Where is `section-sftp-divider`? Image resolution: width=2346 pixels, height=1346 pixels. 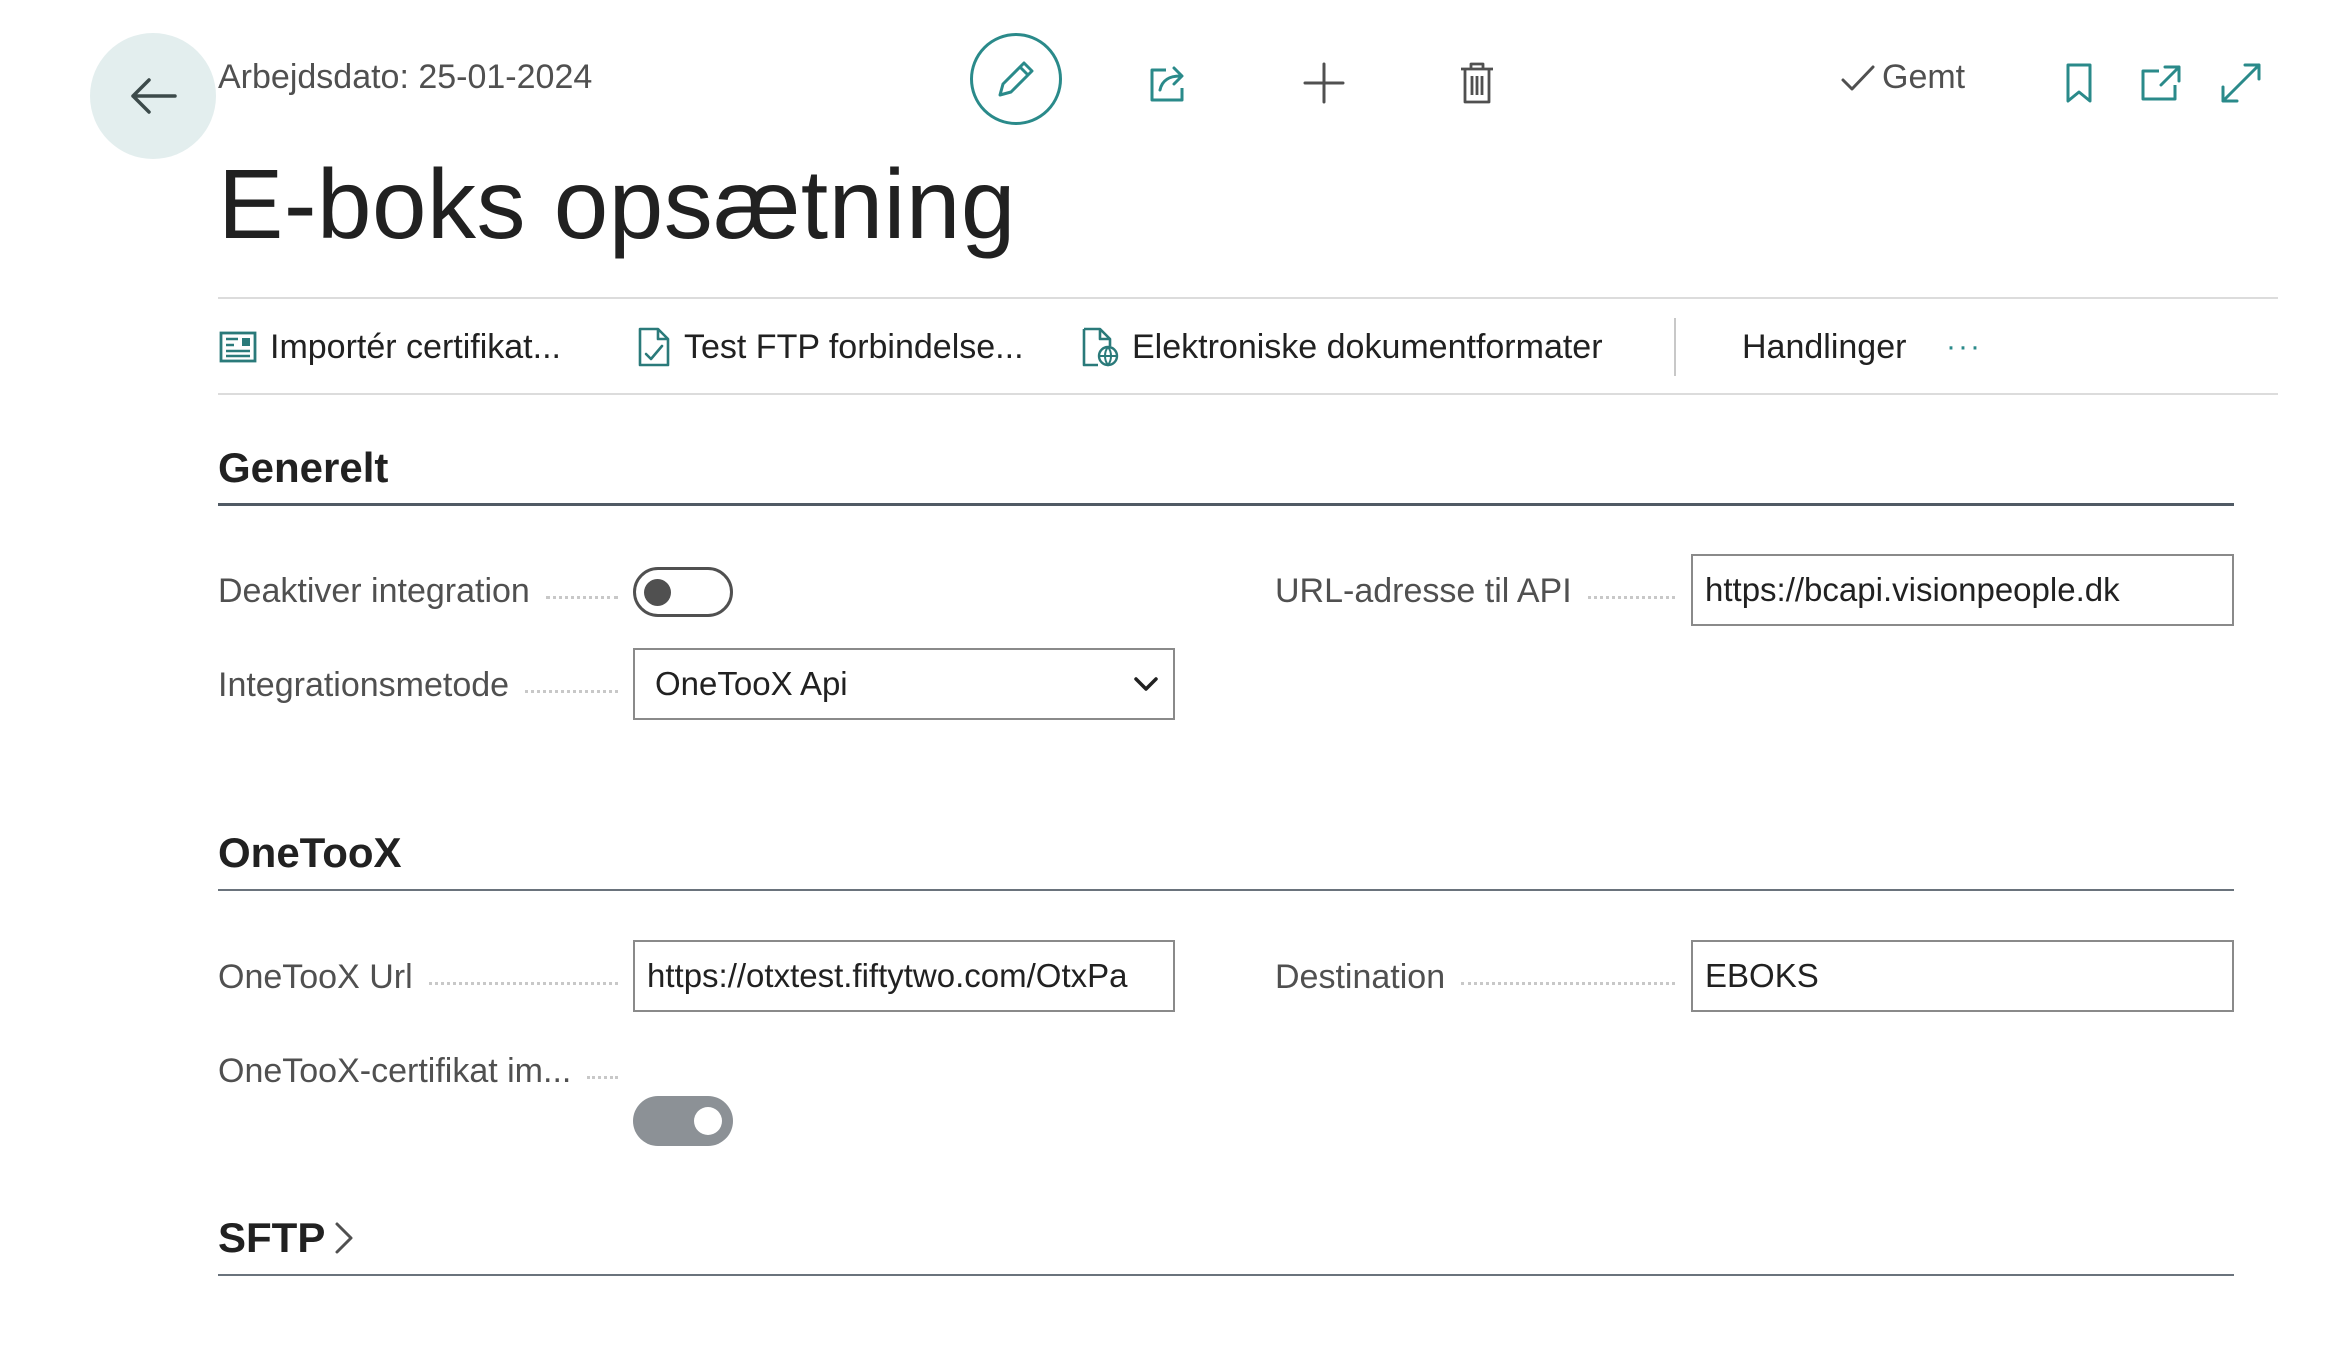 section-sftp-divider is located at coordinates (1226, 1275).